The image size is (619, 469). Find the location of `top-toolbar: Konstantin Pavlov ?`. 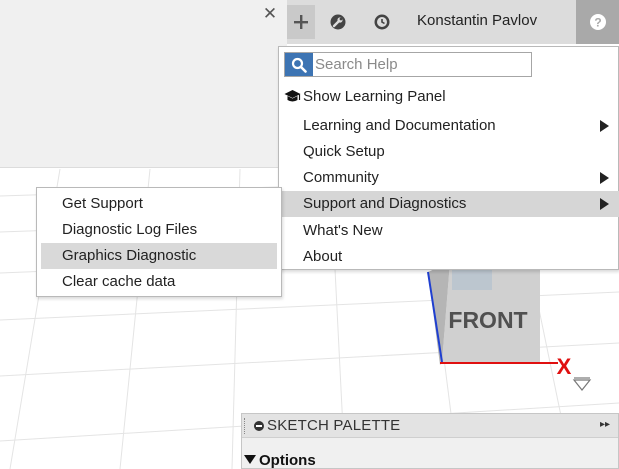

top-toolbar: Konstantin Pavlov ? is located at coordinates (453, 22).